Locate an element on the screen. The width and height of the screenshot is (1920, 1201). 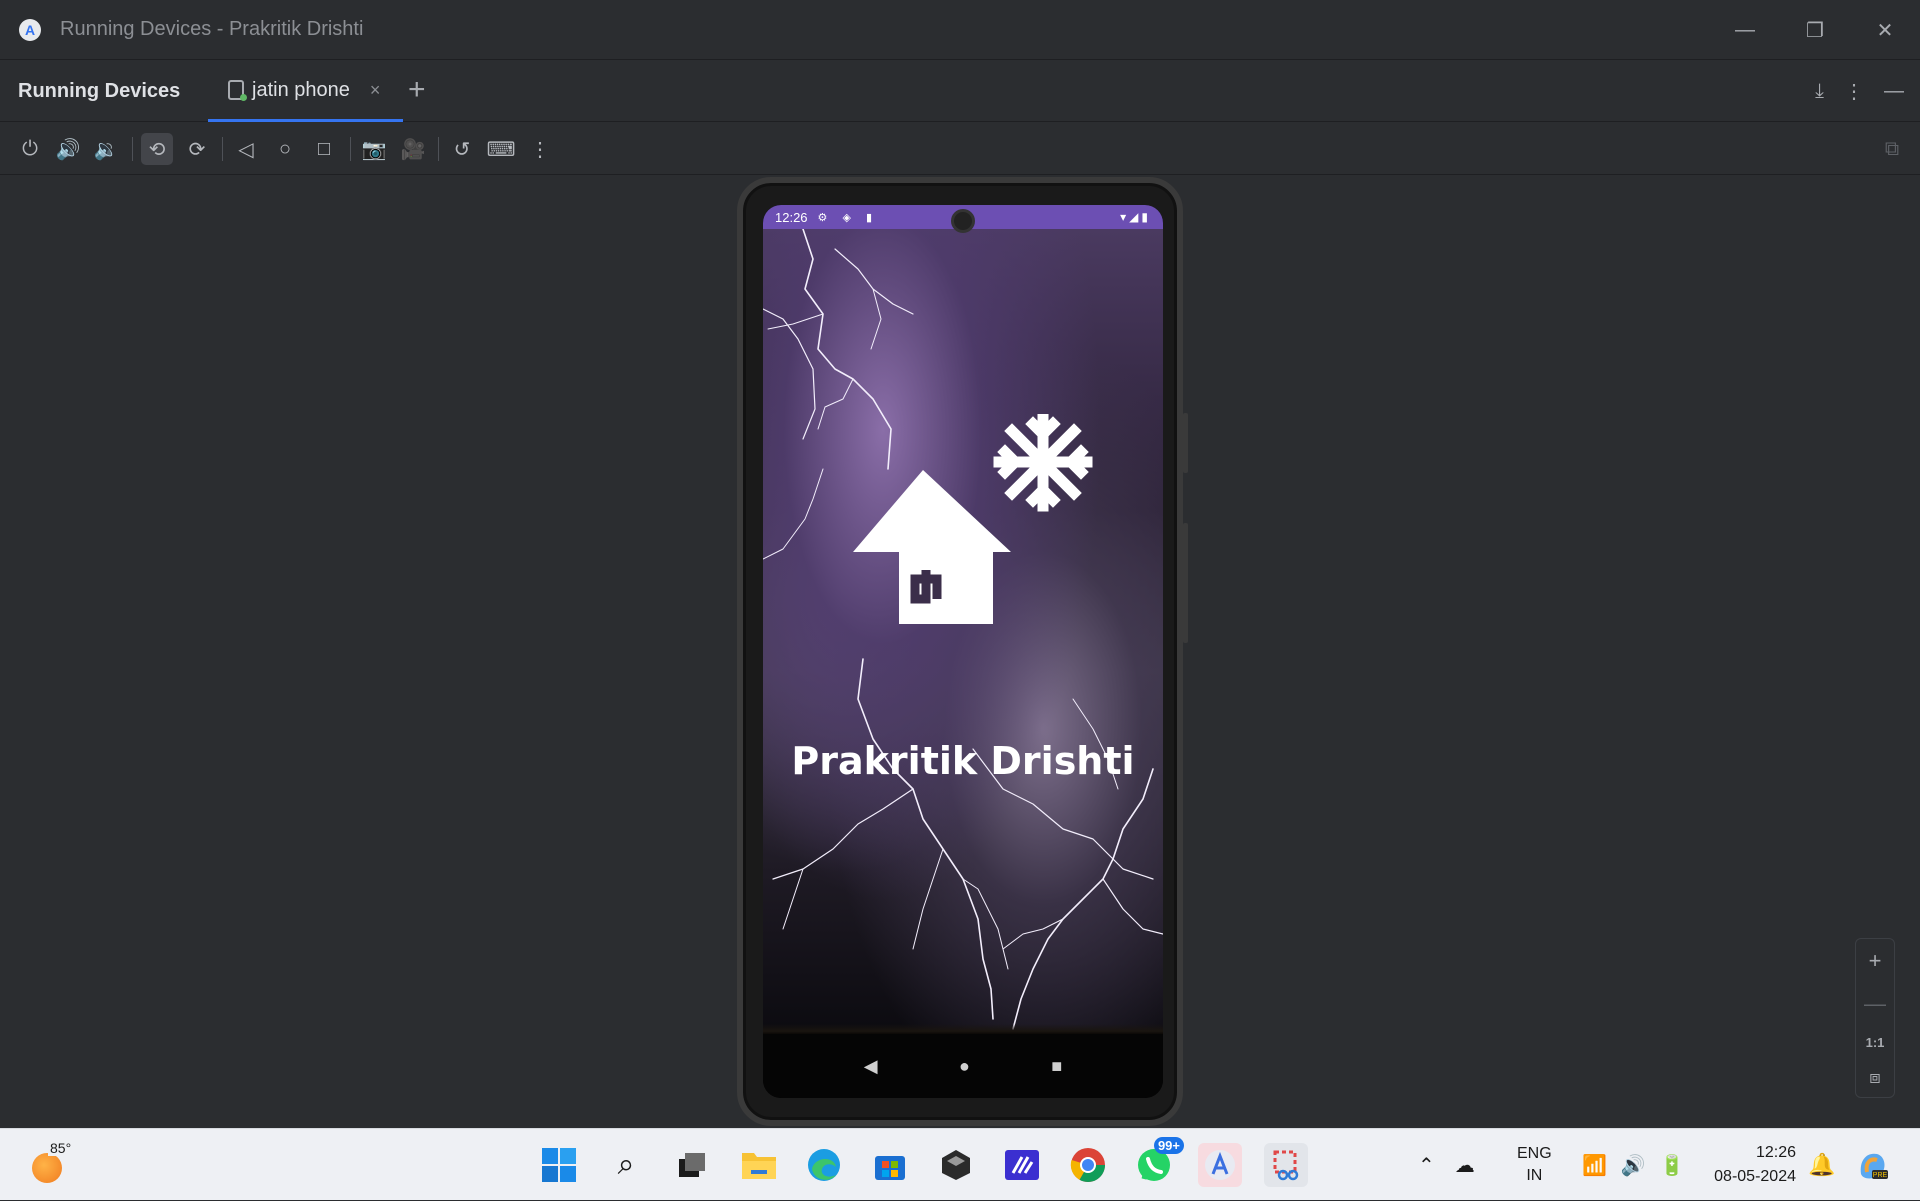
volume-up-icon: 🔊 is located at coordinates (68, 149).